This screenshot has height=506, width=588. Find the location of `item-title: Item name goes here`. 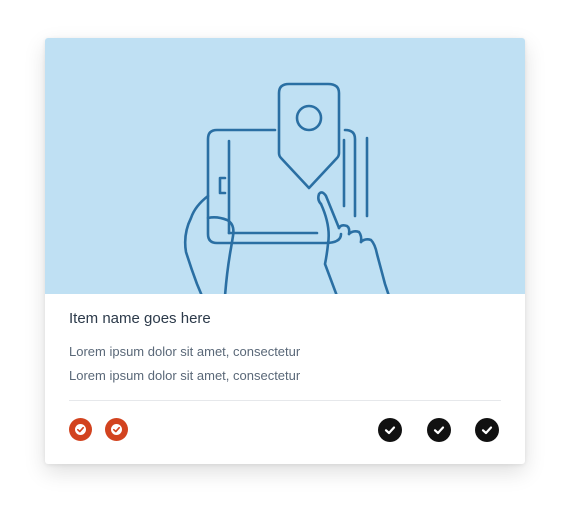

item-title: Item name goes here is located at coordinates (140, 318).